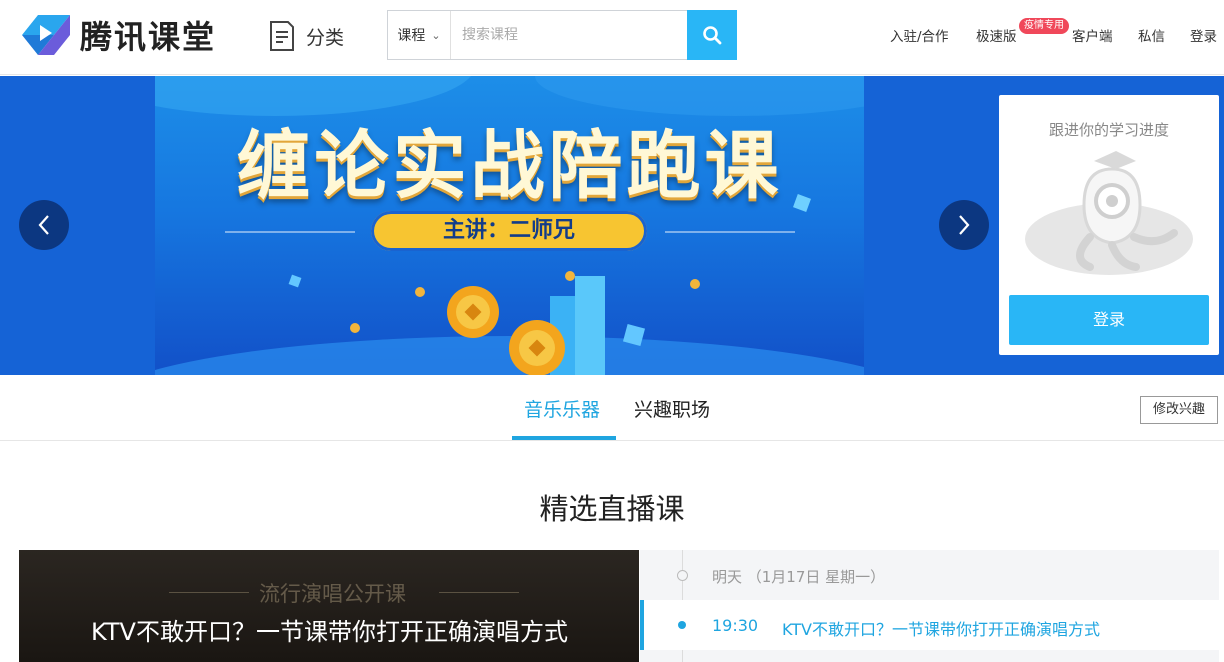  Describe the element at coordinates (411, 36) in the screenshot. I see `search-scope-label: 课程` at that location.